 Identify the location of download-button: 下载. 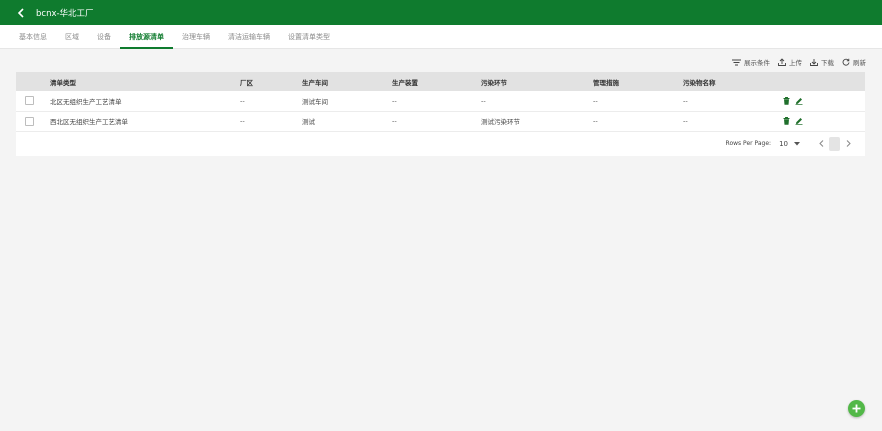
(822, 62).